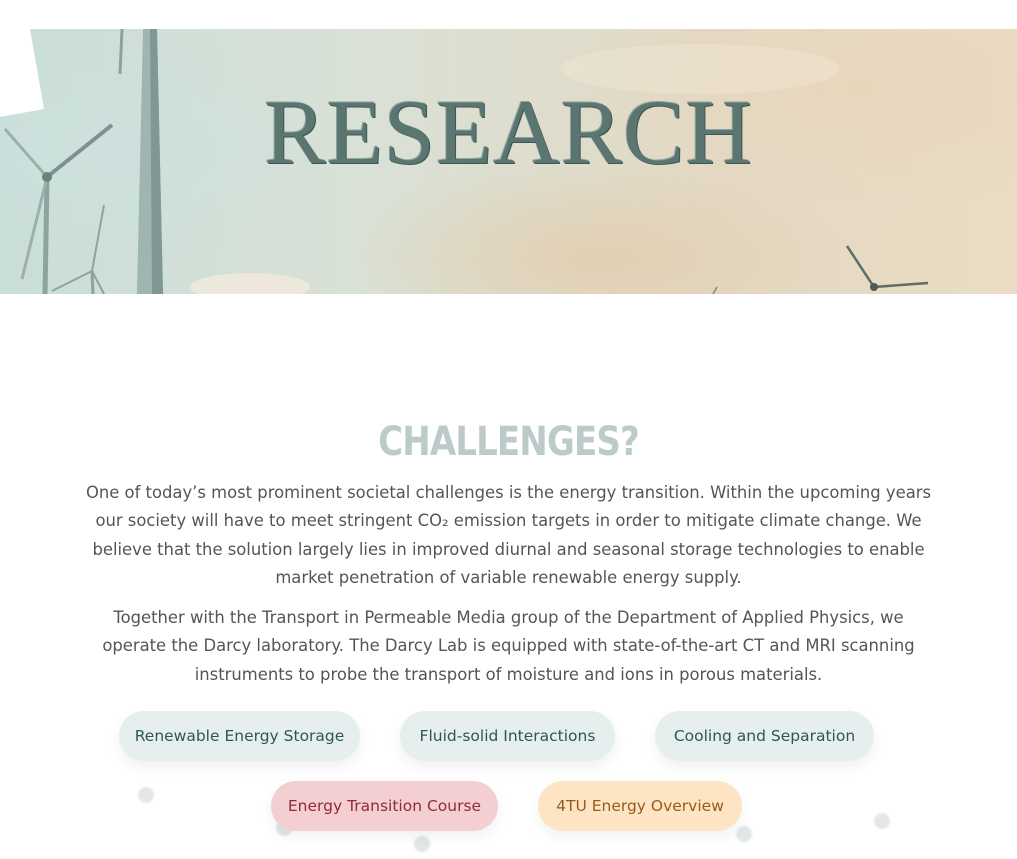 The image size is (1017, 859). Describe the element at coordinates (507, 736) in the screenshot. I see `fluid-solid-interactions-button: Fluid-solid Interactions` at that location.